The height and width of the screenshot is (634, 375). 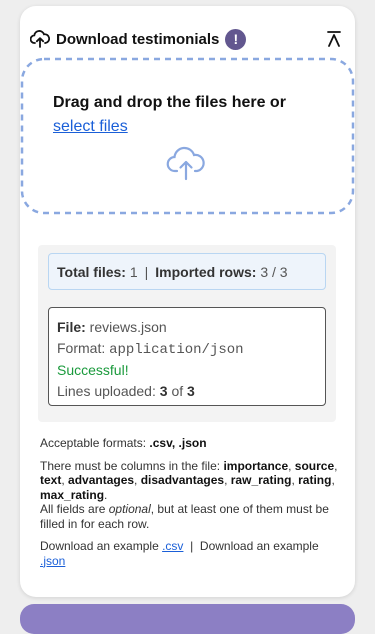 I want to click on column-name: raw_rating, so click(x=261, y=480).